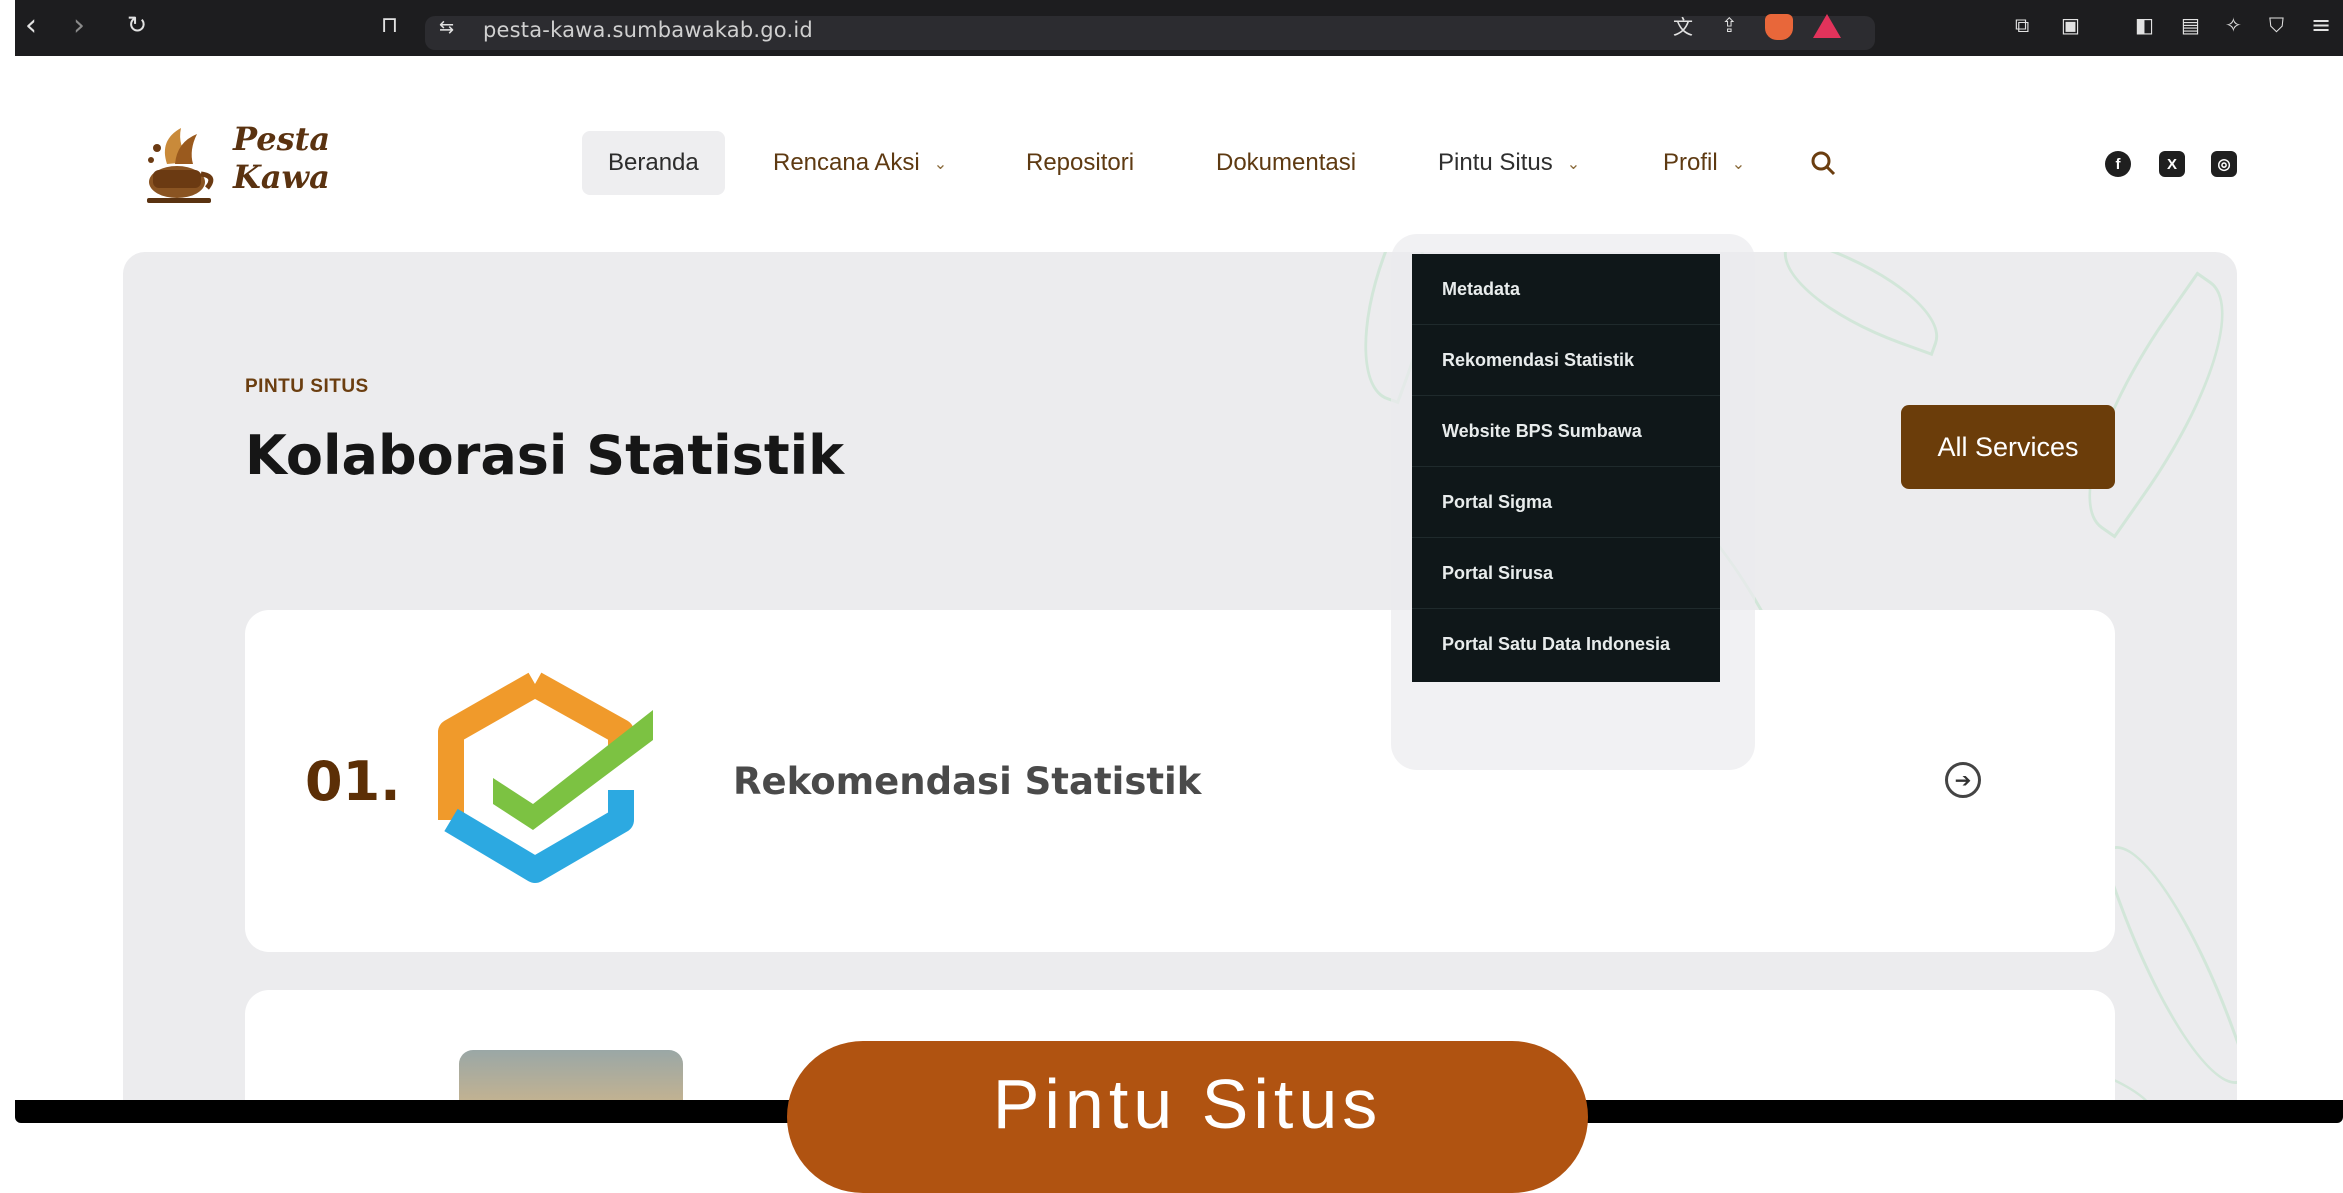 The height and width of the screenshot is (1193, 2343). I want to click on section-kicker: PINTU SITUS, so click(307, 386).